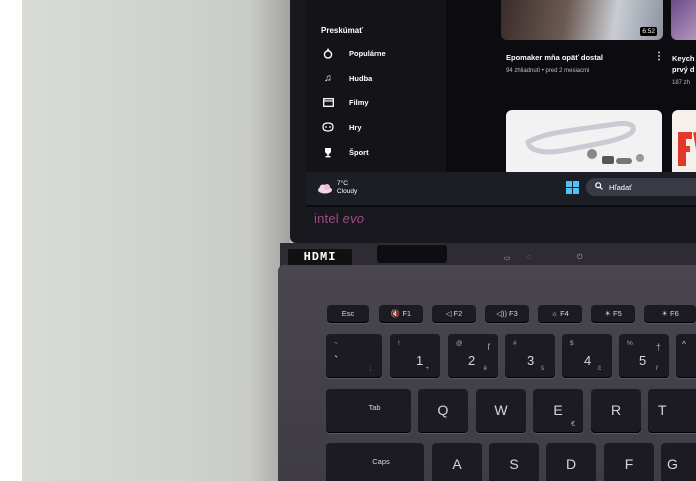 This screenshot has height=481, width=696. I want to click on sidebar-item-popular: Populárne, so click(353, 53).